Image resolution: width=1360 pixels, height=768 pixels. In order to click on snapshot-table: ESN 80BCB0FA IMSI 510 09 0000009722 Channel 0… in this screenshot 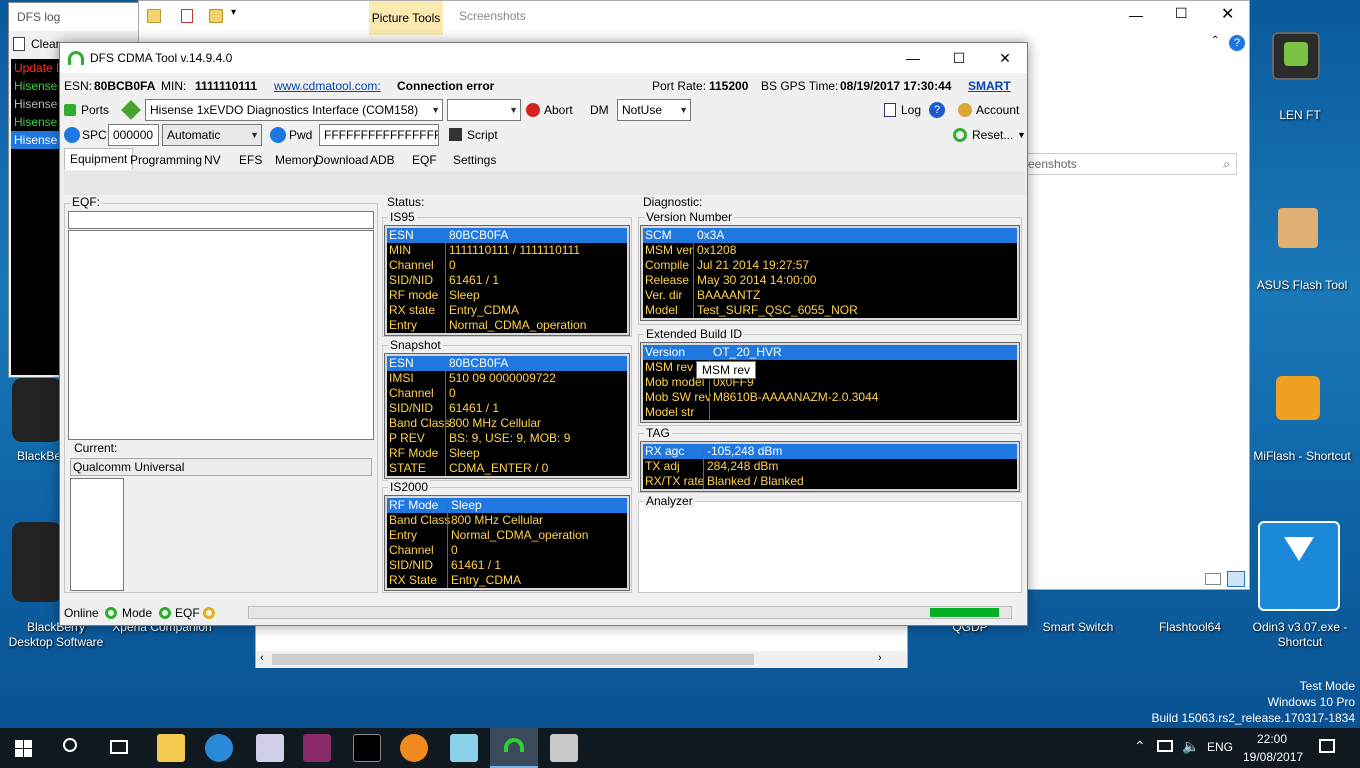, I will do `click(507, 416)`.